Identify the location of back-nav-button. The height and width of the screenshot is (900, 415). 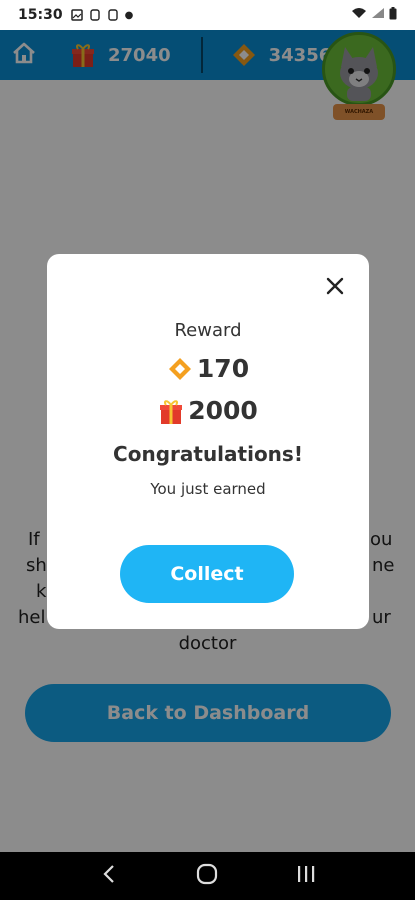
(109, 876).